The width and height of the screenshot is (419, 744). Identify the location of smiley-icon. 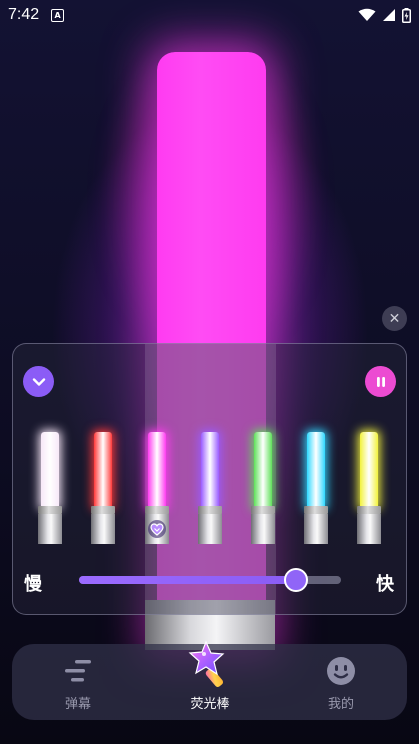
(341, 671).